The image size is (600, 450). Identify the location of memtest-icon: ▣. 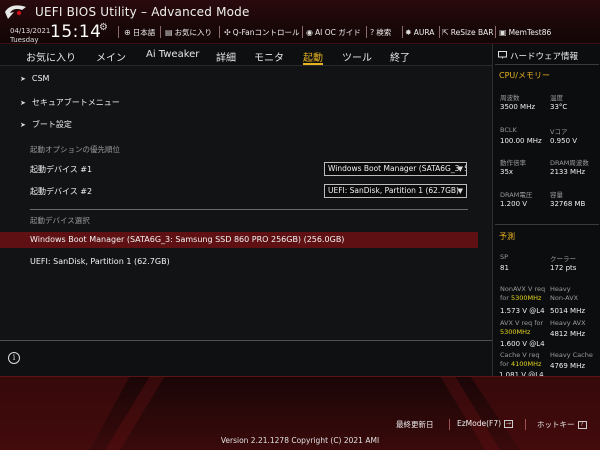
(503, 32).